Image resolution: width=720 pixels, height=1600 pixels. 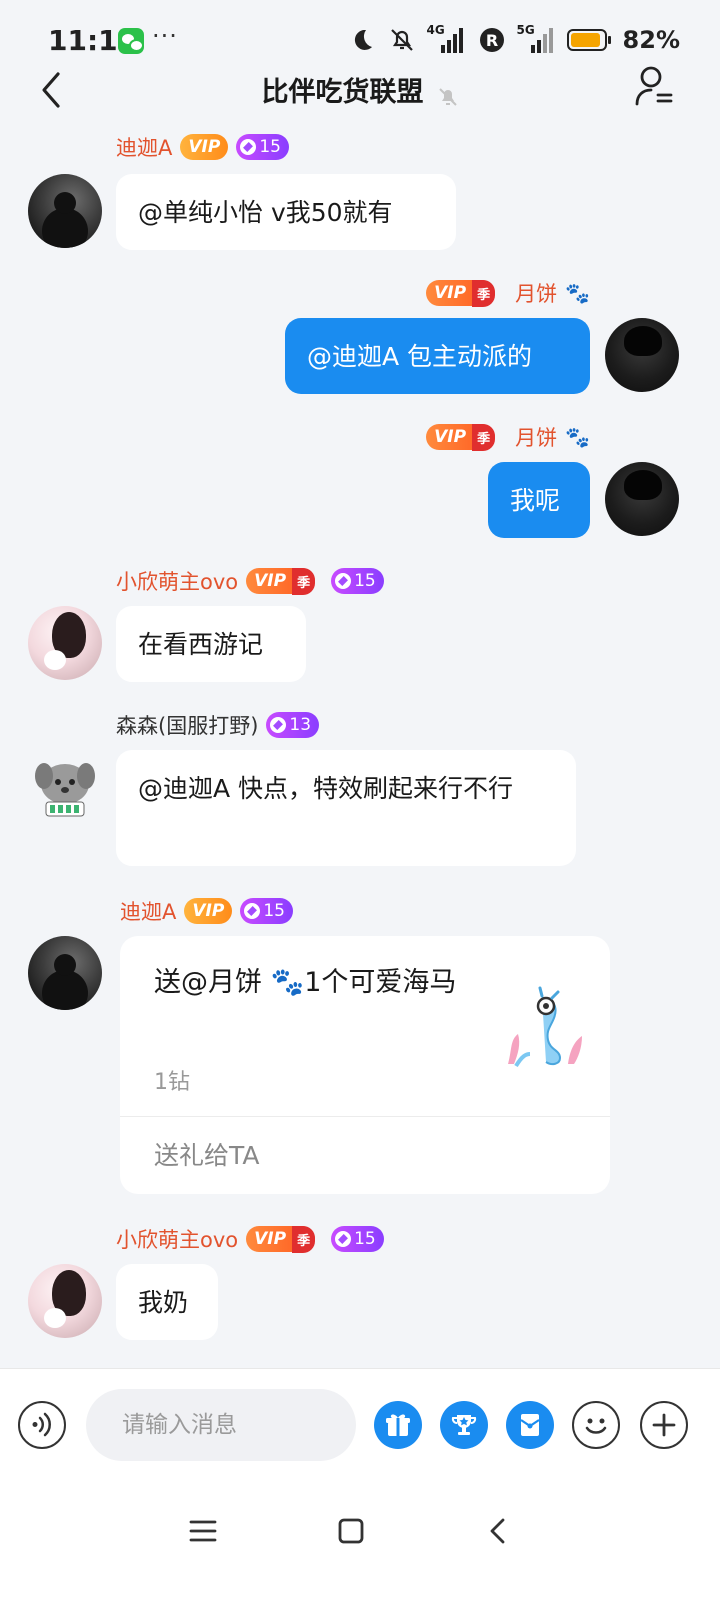 What do you see at coordinates (365, 1116) in the screenshot?
I see `divider` at bounding box center [365, 1116].